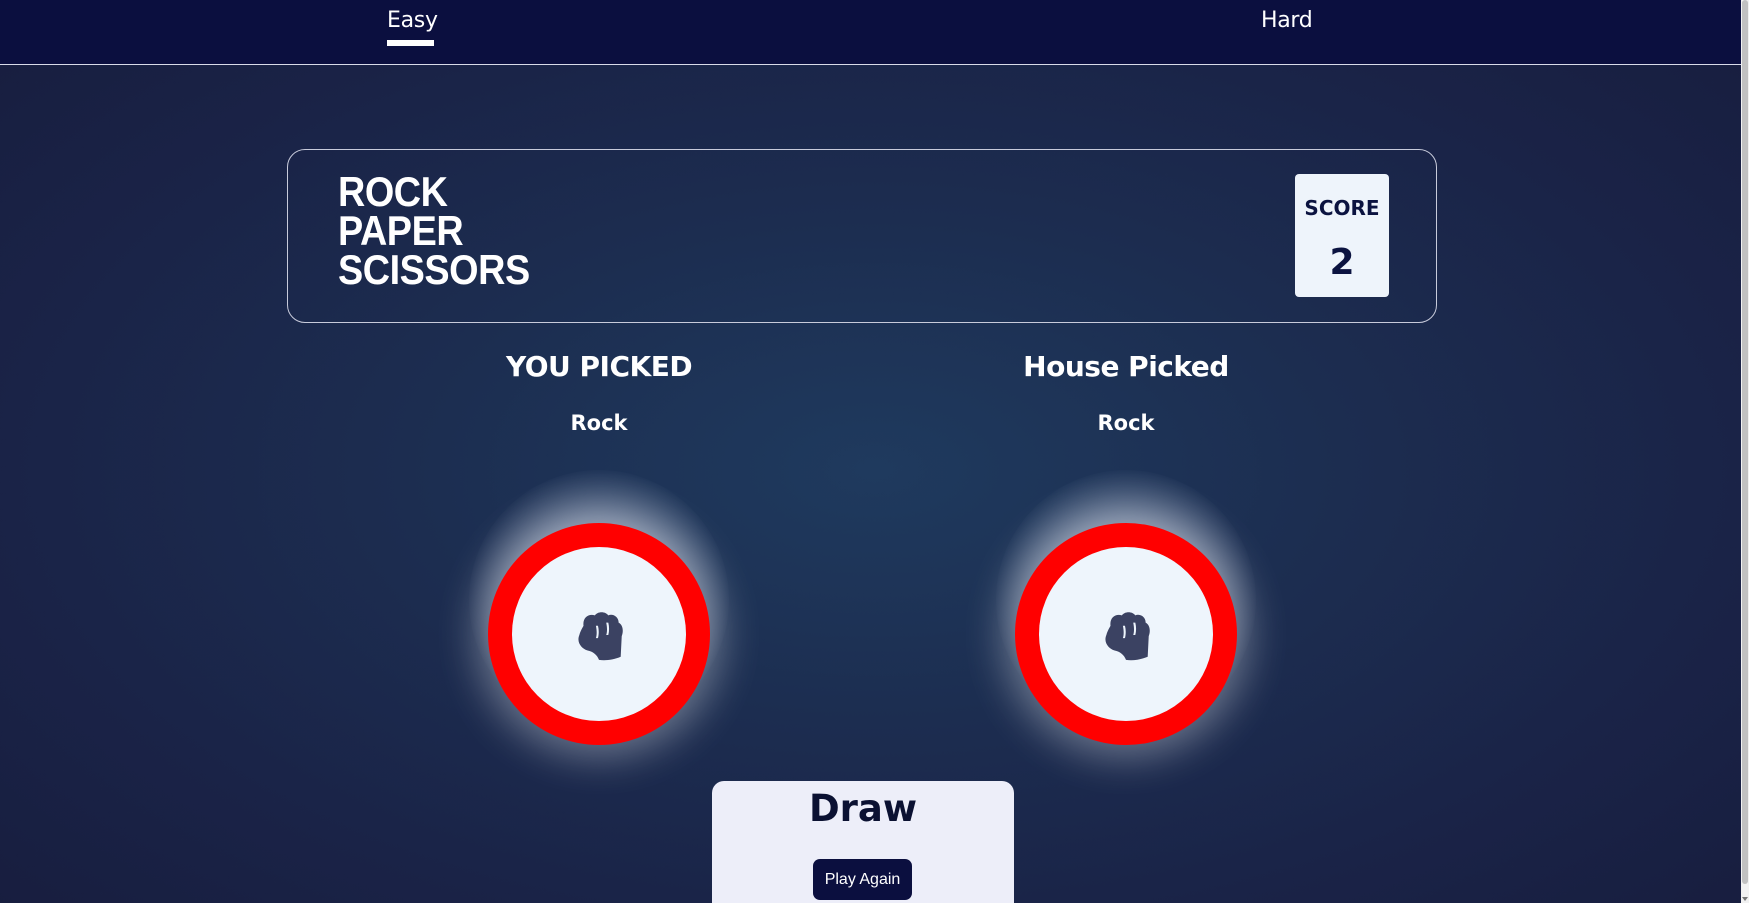 This screenshot has width=1749, height=903. Describe the element at coordinates (599, 423) in the screenshot. I see `player-pick-name: Rock` at that location.